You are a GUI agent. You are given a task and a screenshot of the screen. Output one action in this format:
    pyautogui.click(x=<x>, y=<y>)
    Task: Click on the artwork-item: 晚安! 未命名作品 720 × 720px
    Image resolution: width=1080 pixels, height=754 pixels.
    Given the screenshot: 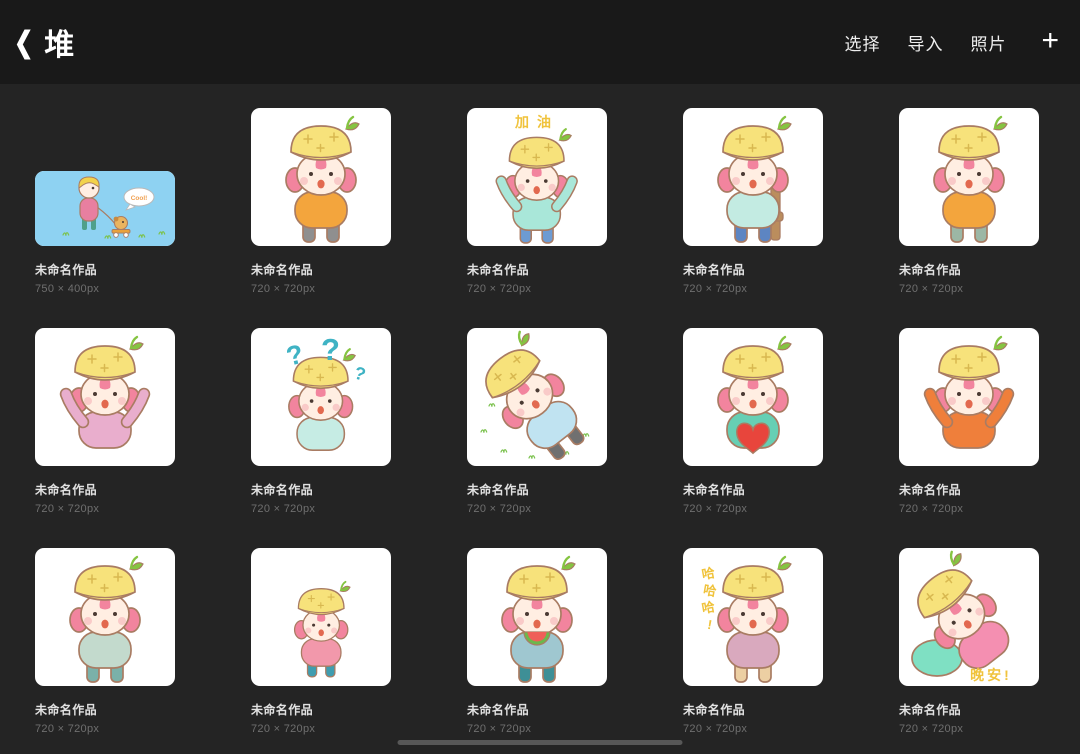 What is the action you would take?
    pyautogui.click(x=969, y=641)
    